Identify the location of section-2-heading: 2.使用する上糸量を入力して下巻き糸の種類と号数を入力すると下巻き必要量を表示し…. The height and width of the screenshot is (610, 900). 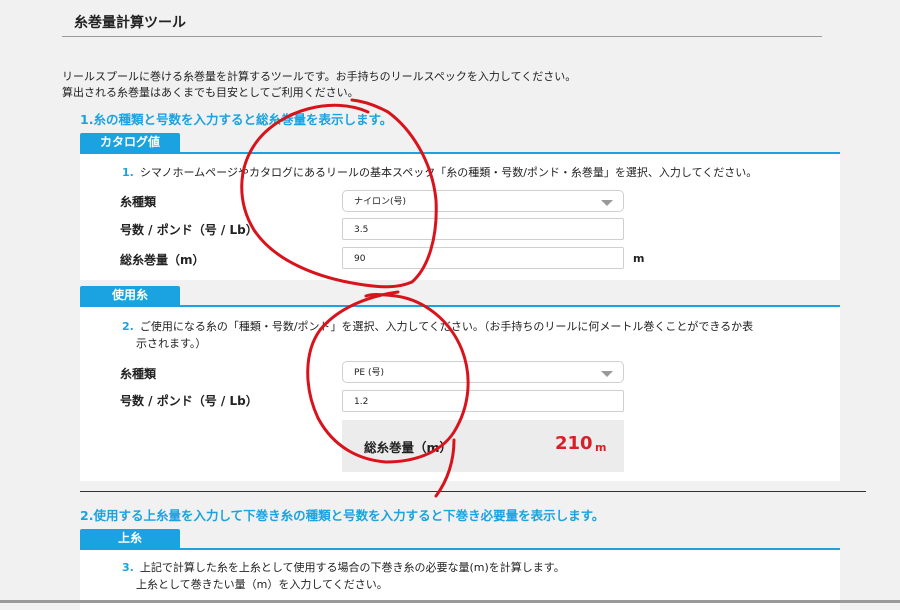
(342, 515).